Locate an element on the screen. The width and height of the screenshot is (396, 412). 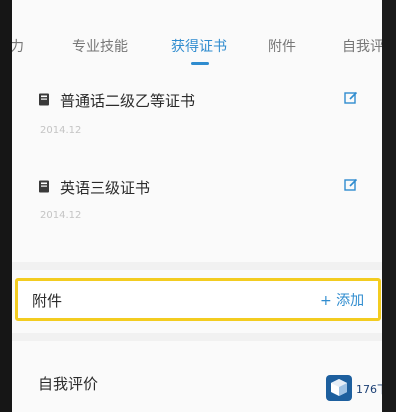
tab-certificates: 获得证书 is located at coordinates (199, 46).